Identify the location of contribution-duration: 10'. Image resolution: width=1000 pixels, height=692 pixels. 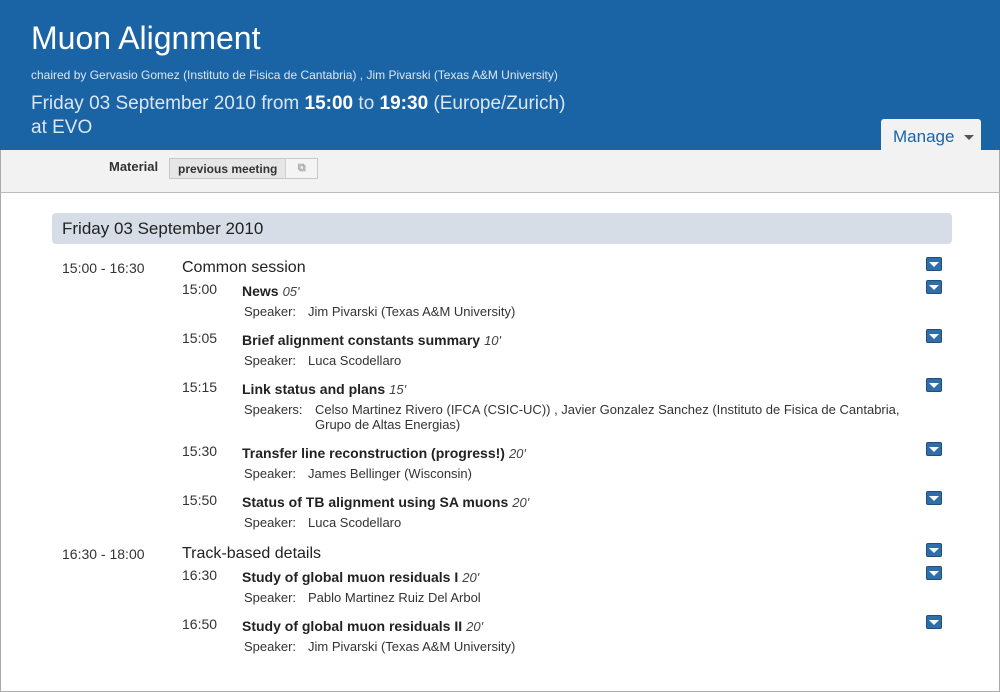
(493, 340).